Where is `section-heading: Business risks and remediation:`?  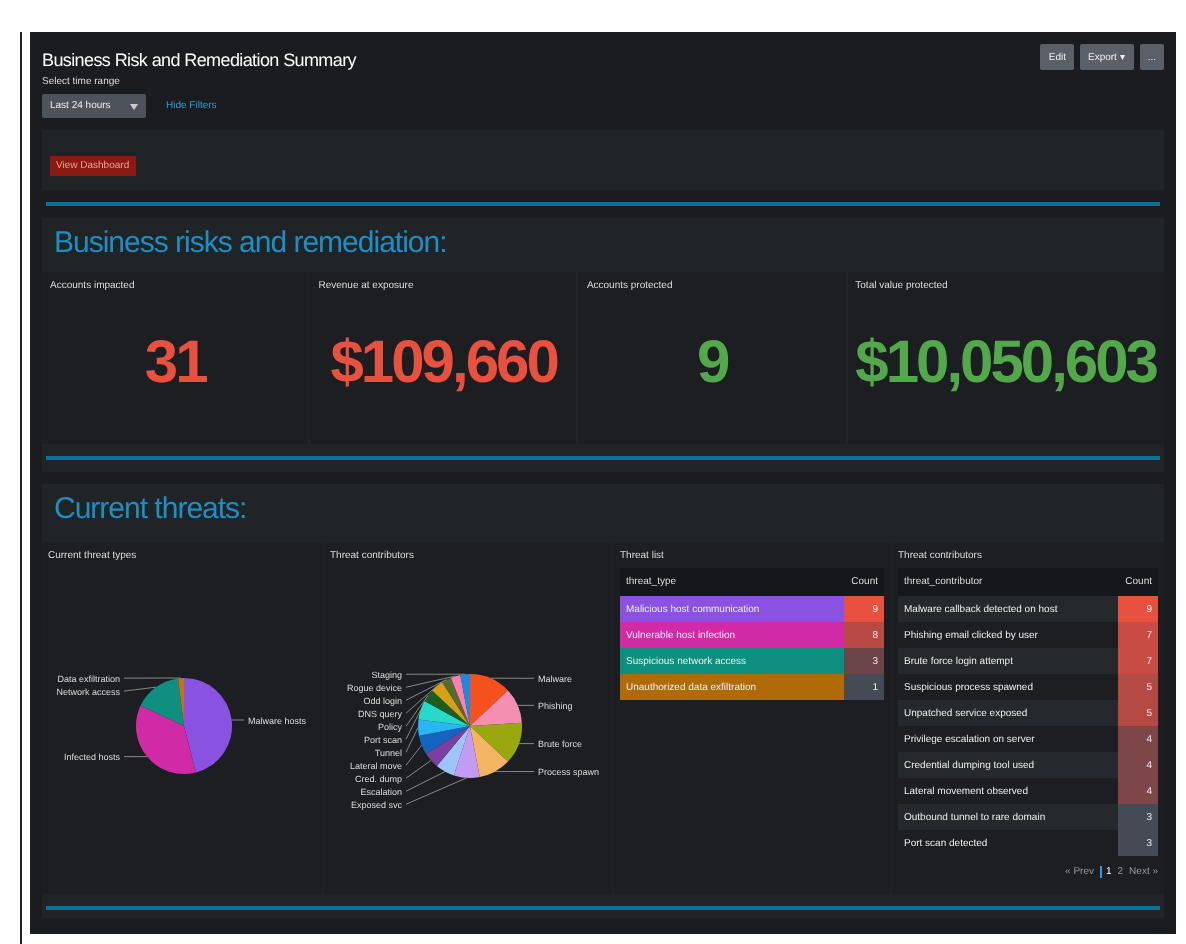
section-heading: Business risks and remediation: is located at coordinates (250, 244).